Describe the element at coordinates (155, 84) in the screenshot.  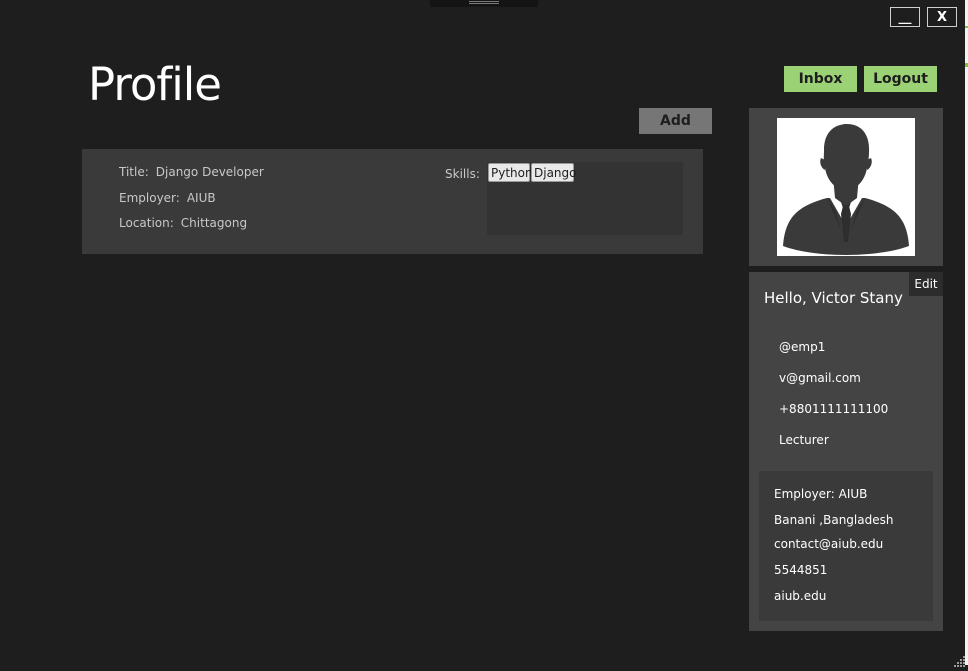
I see `page-title: Profile` at that location.